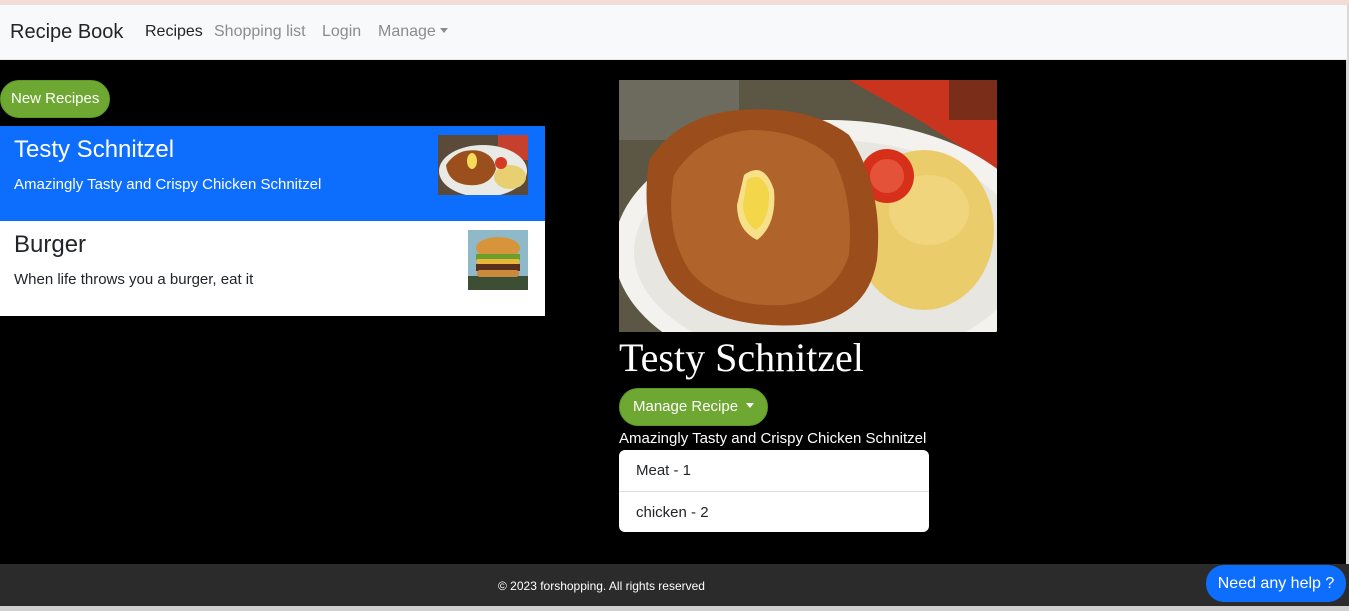 The width and height of the screenshot is (1349, 611). I want to click on footer: © 2023 forshopping. All rights reserved, so click(674, 585).